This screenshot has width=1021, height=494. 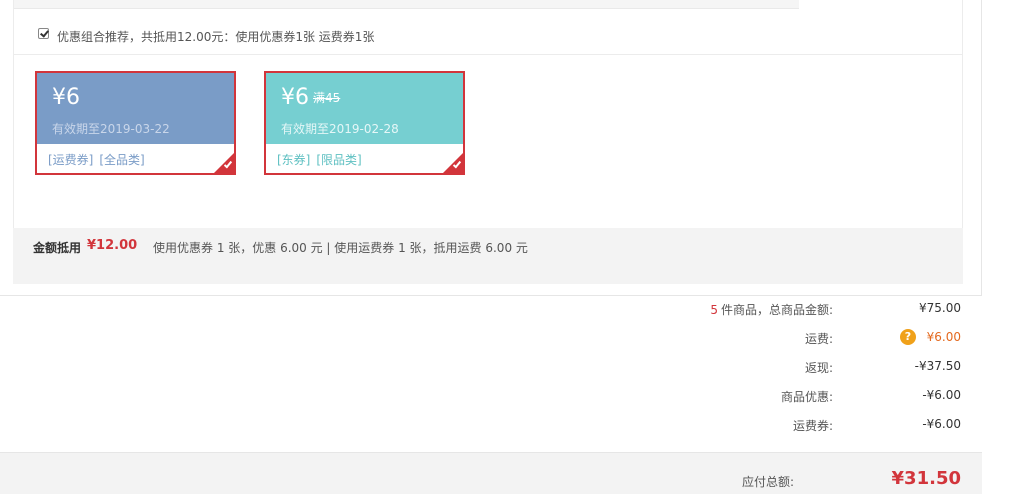 I want to click on shipping-value: ¥6.00, so click(x=943, y=337).